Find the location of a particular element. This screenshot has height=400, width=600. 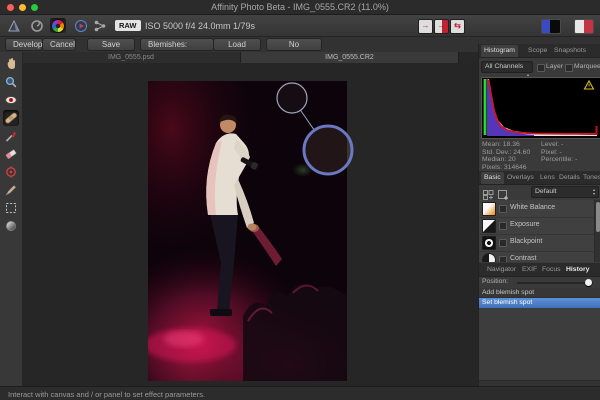

histogram-chart is located at coordinates (540, 108).